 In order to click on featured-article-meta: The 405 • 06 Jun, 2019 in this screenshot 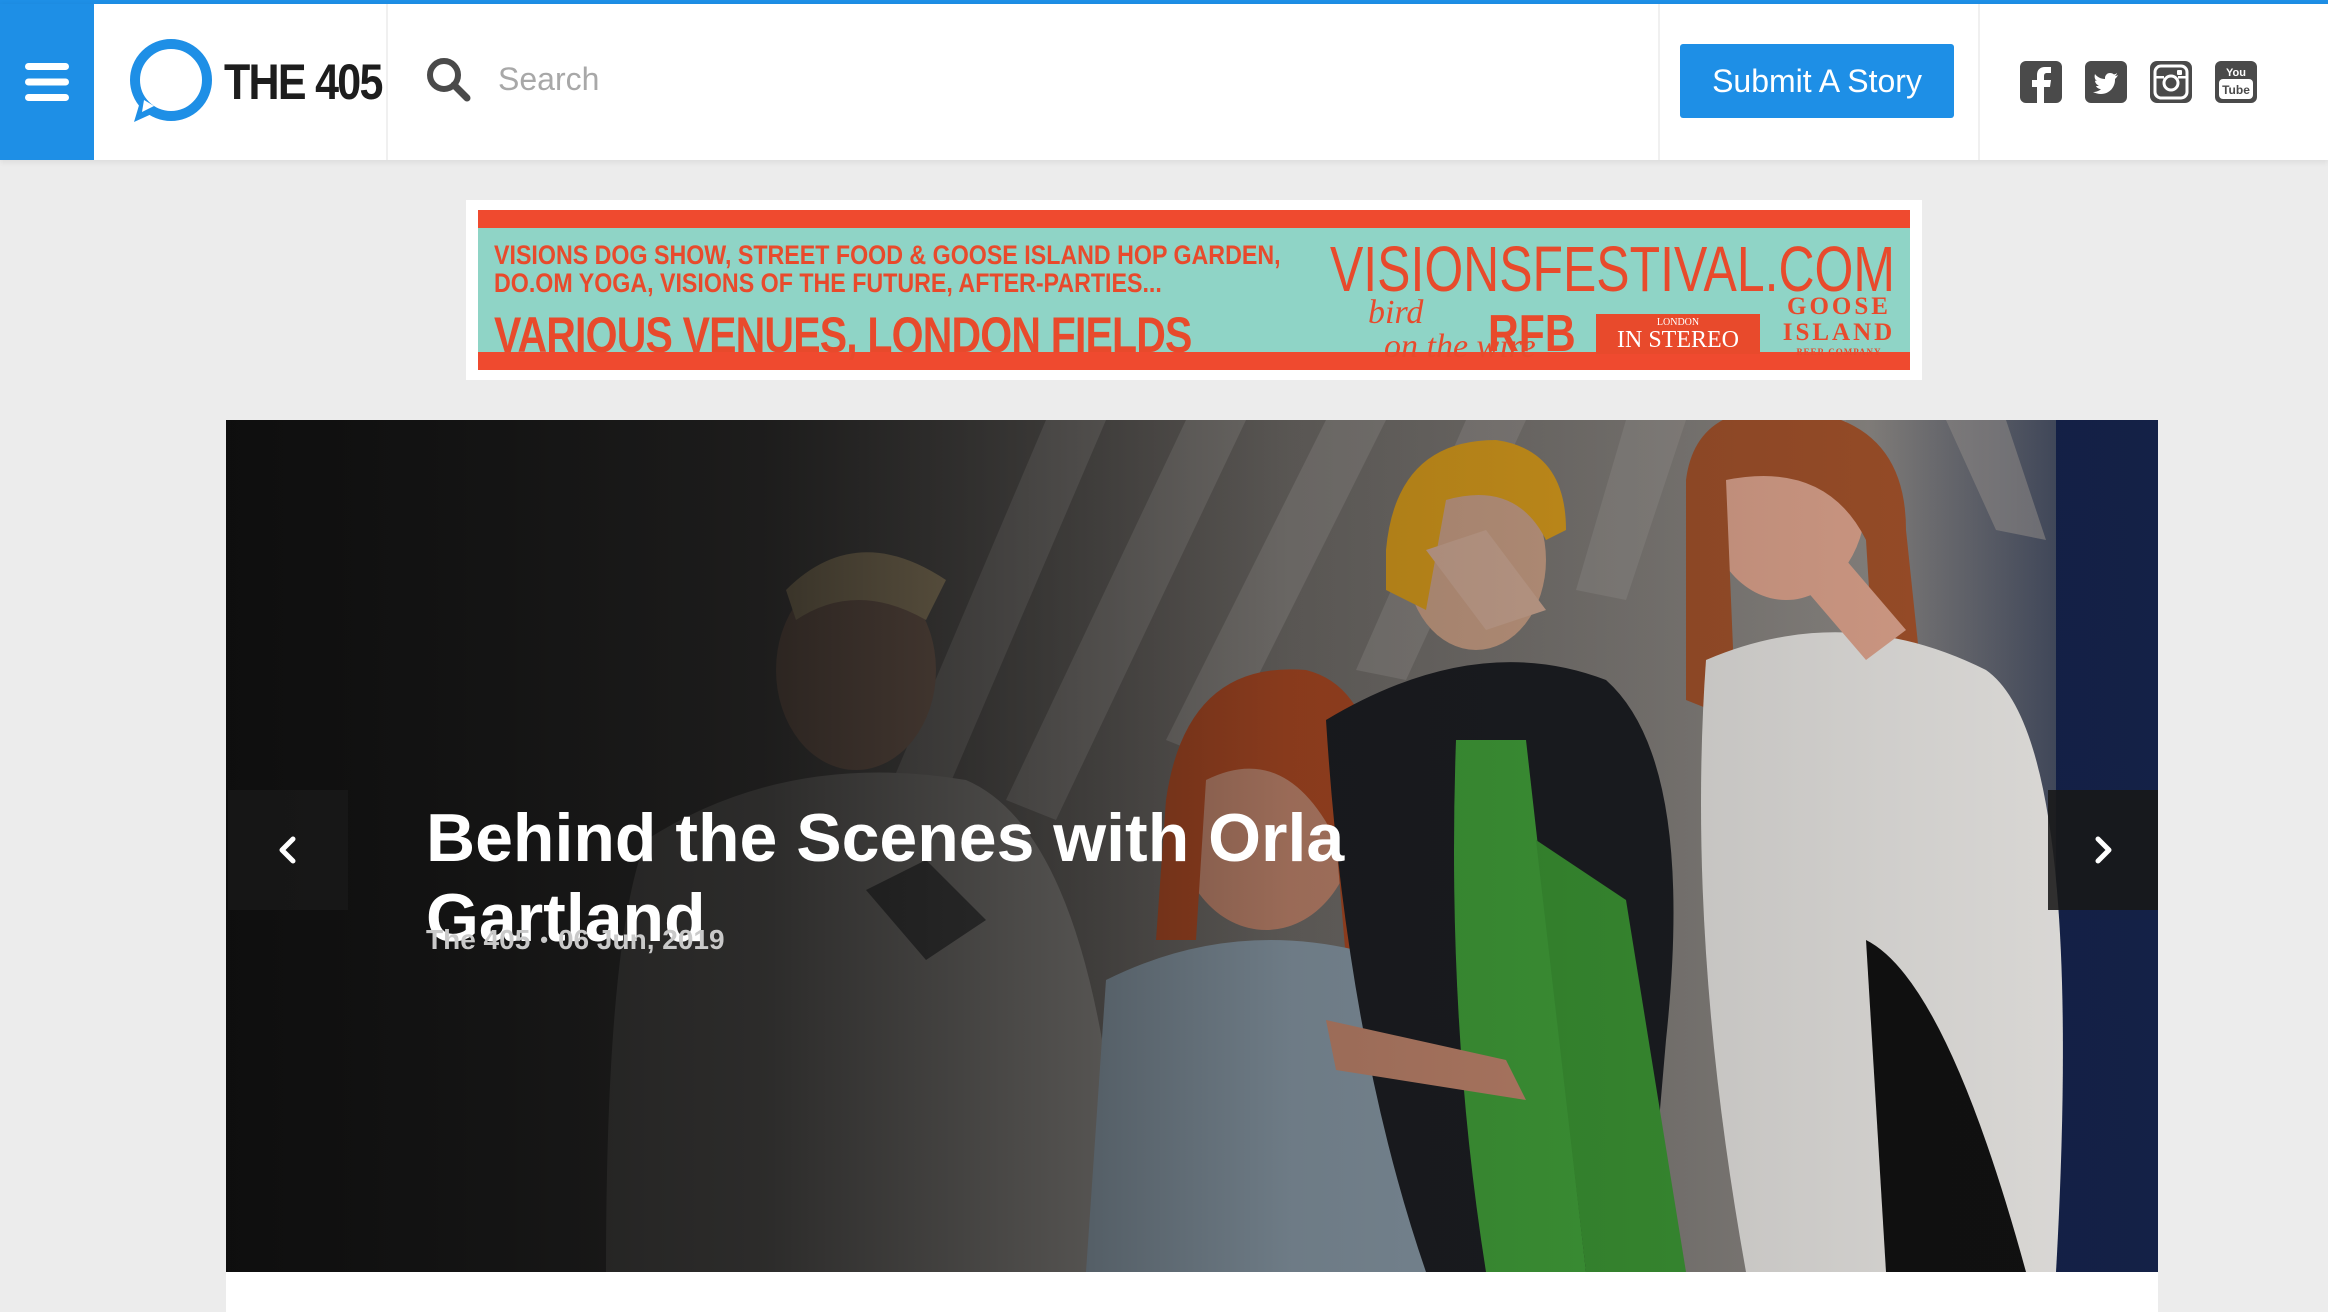, I will do `click(575, 940)`.